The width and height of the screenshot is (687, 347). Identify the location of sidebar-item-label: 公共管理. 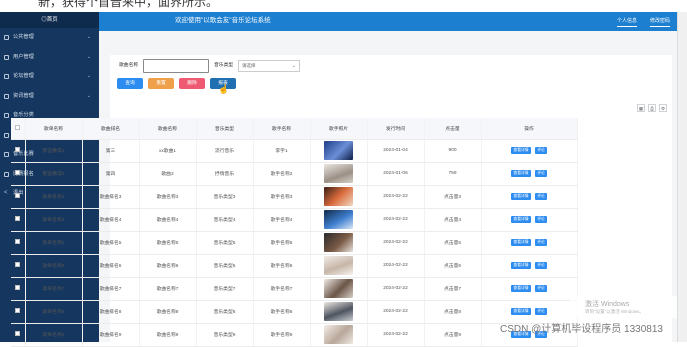
(23, 37).